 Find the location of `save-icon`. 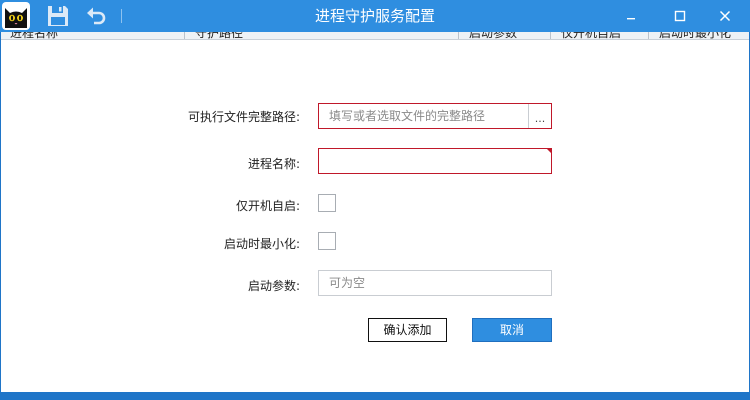

save-icon is located at coordinates (58, 16).